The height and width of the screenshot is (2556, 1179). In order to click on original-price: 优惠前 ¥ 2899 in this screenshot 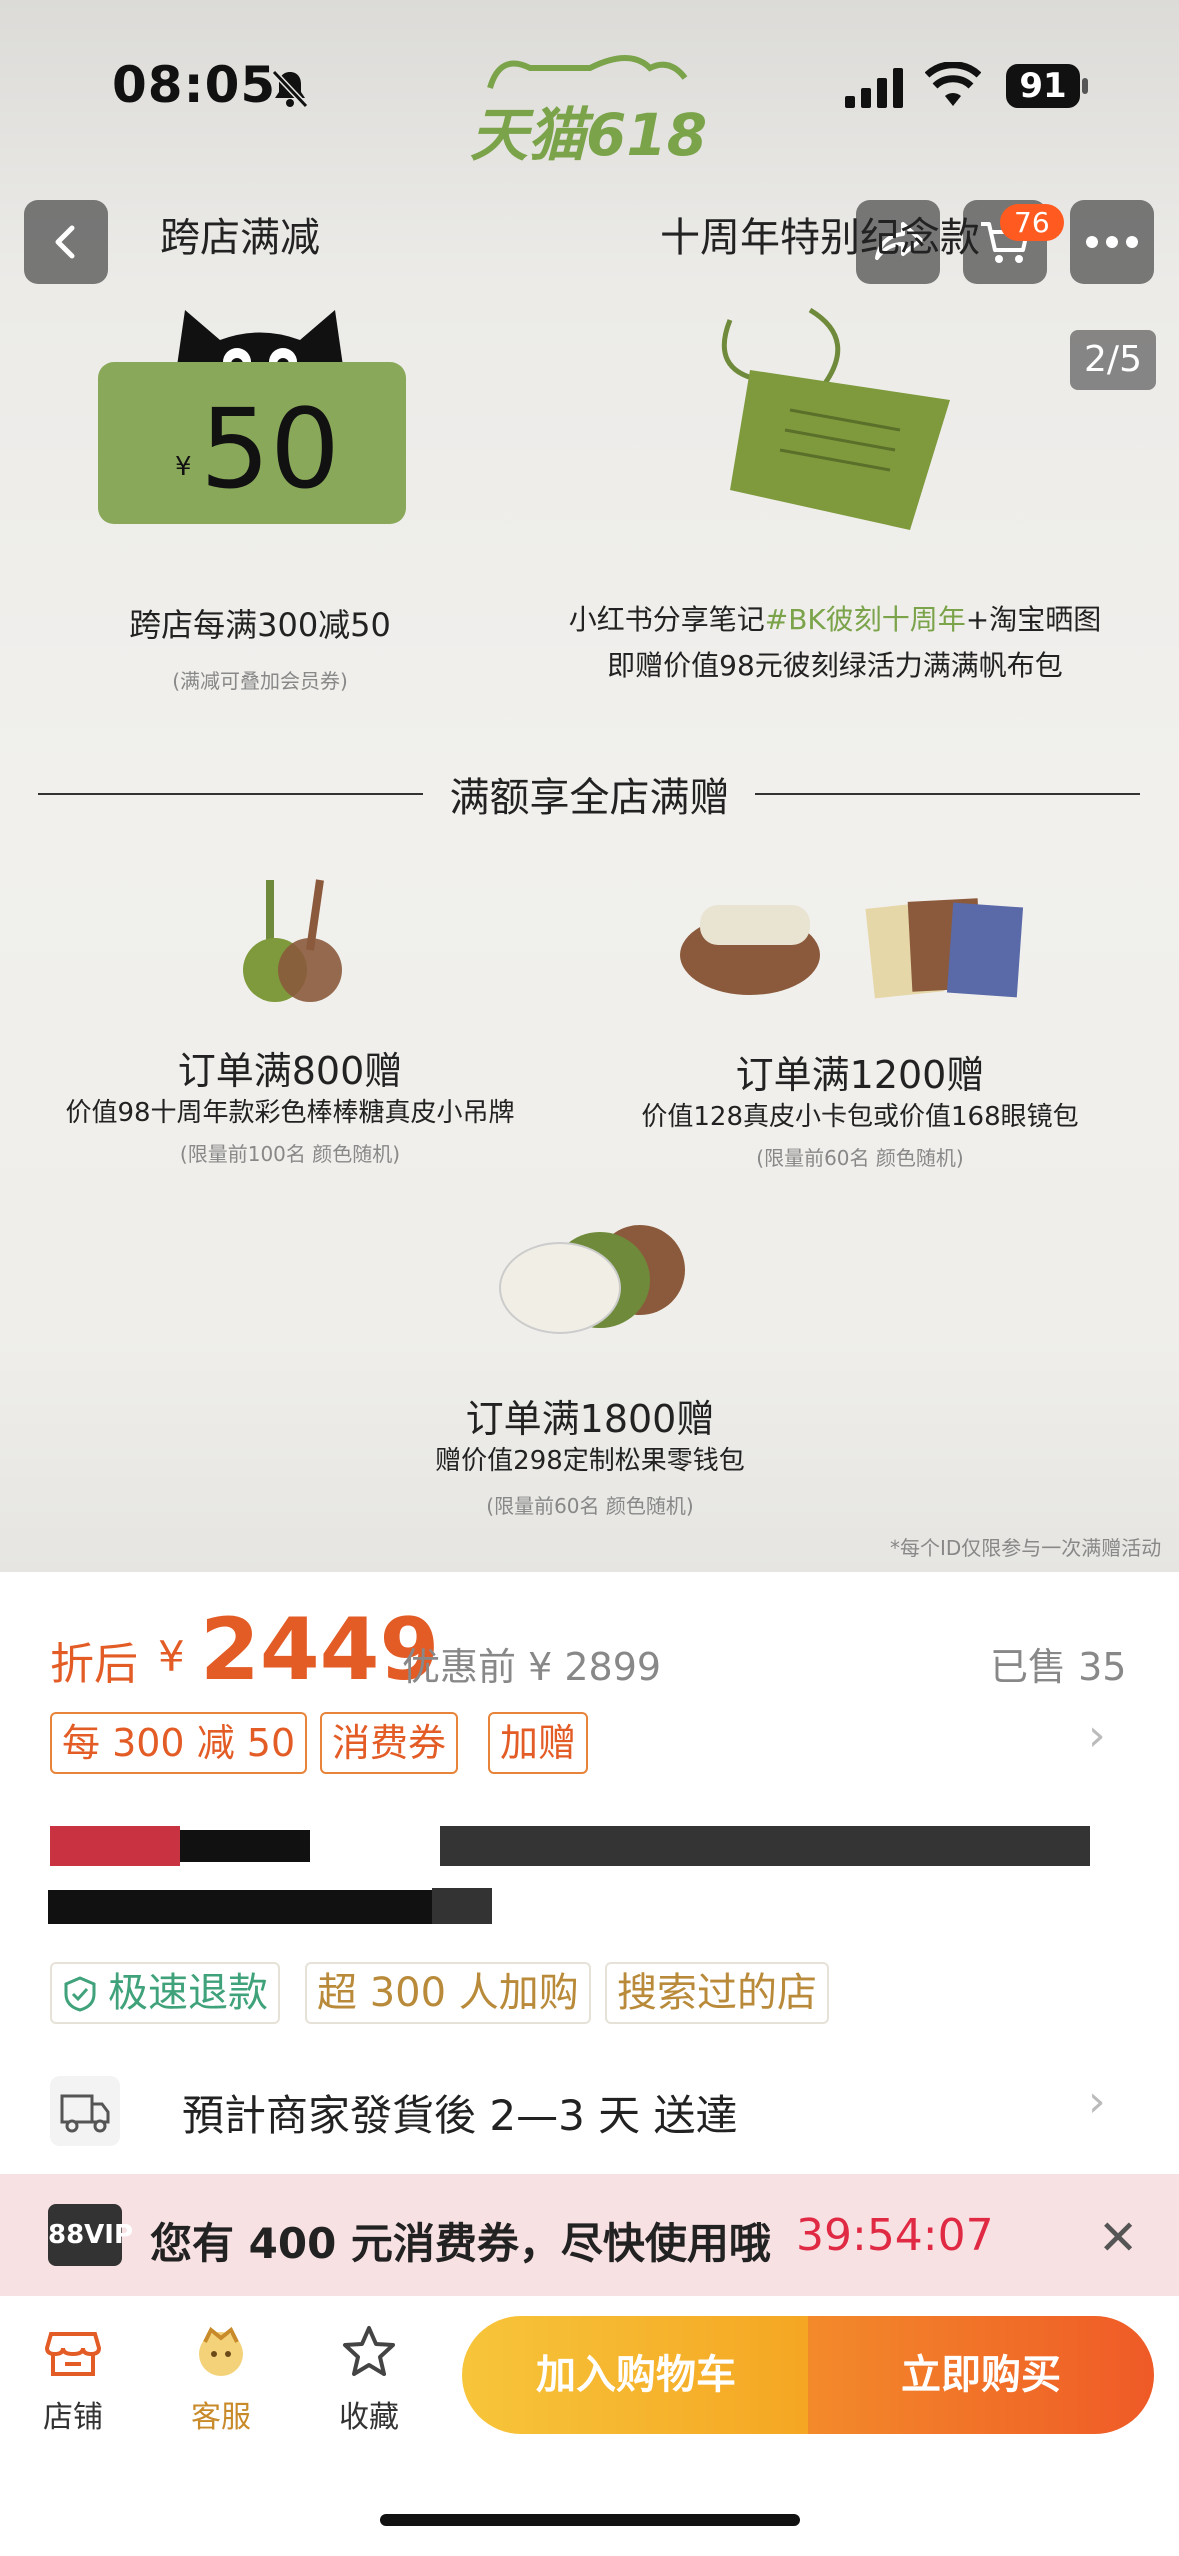, I will do `click(532, 1667)`.